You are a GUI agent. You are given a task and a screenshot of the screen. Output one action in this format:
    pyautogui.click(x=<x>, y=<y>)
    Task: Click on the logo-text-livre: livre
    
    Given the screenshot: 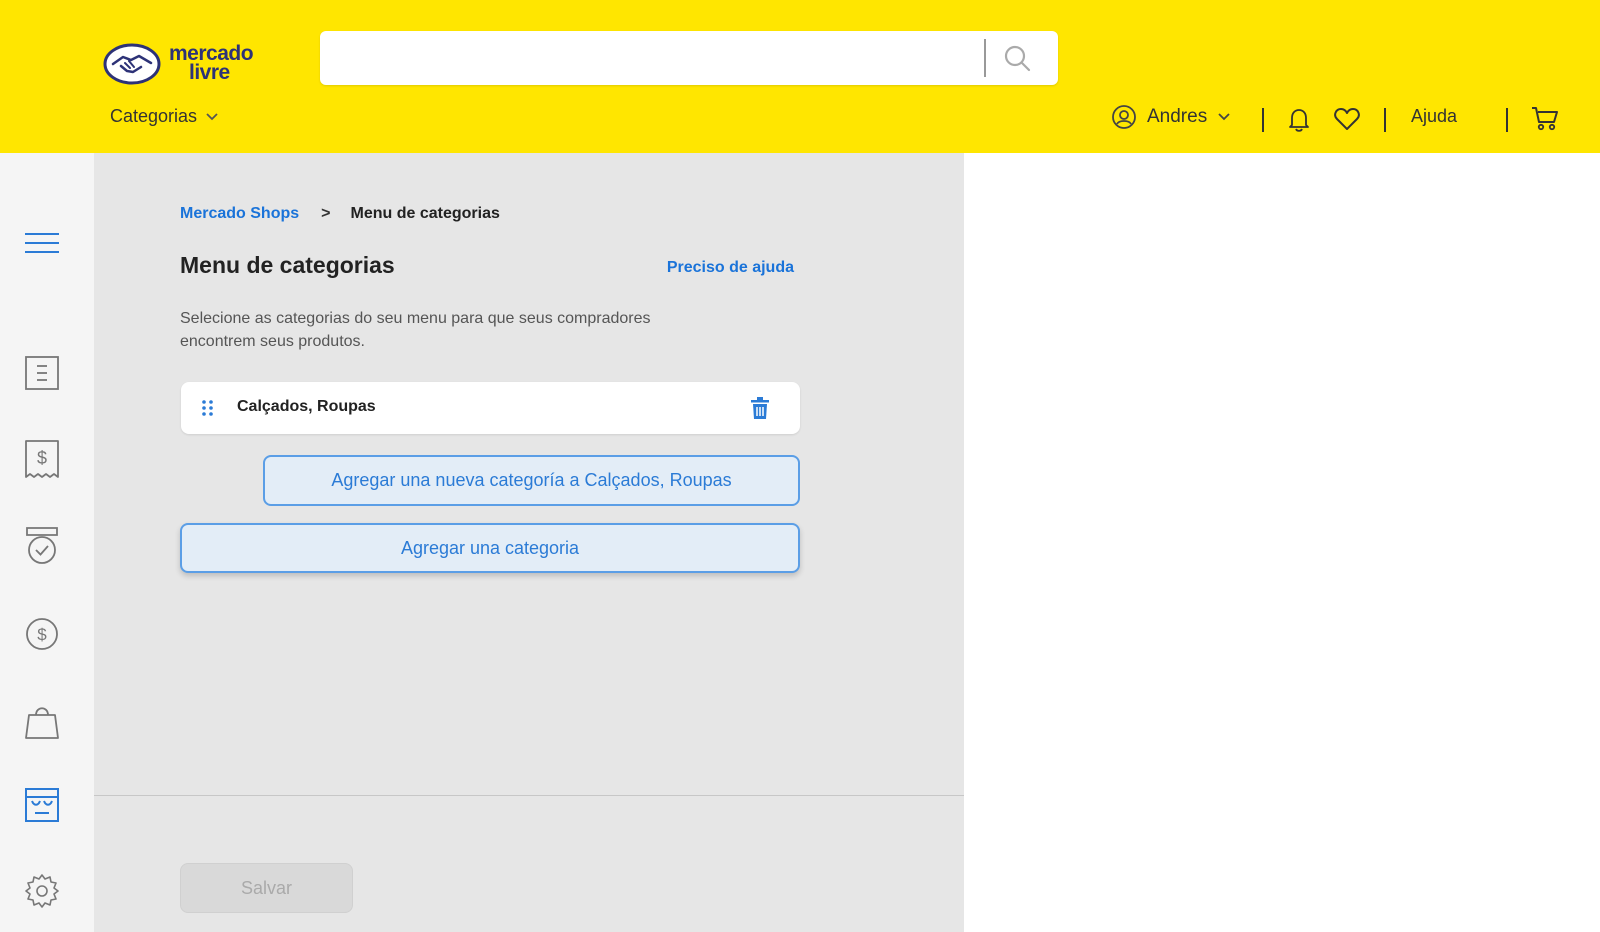 What is the action you would take?
    pyautogui.click(x=209, y=72)
    